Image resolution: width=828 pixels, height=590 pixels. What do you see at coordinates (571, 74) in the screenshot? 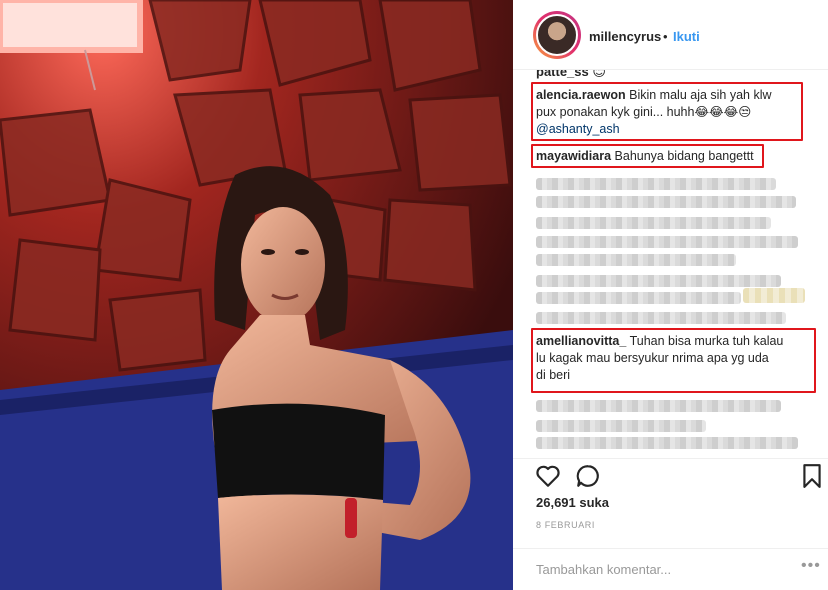
I see `comment-partial: patte_ss 😊` at bounding box center [571, 74].